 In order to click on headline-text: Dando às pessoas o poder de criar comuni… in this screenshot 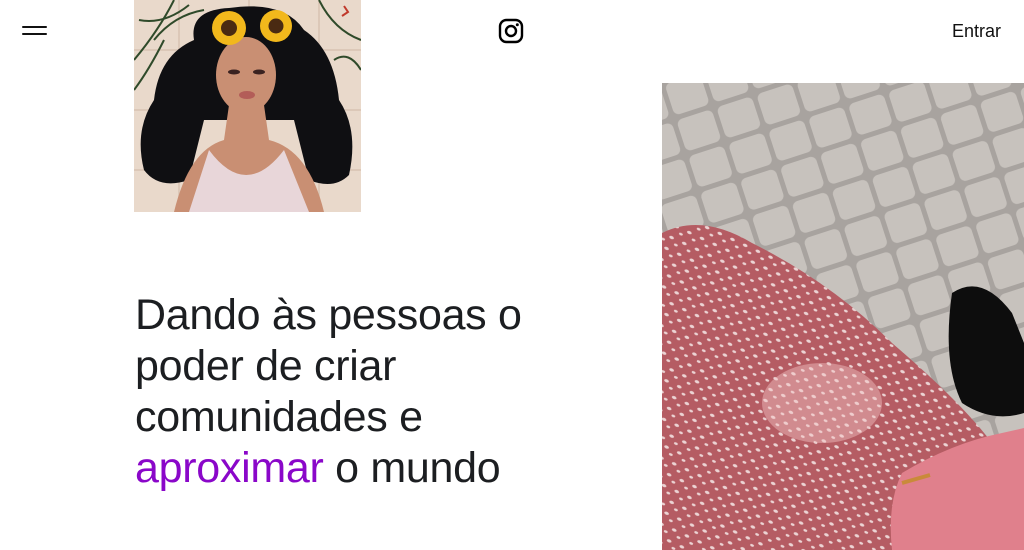, I will do `click(328, 366)`.